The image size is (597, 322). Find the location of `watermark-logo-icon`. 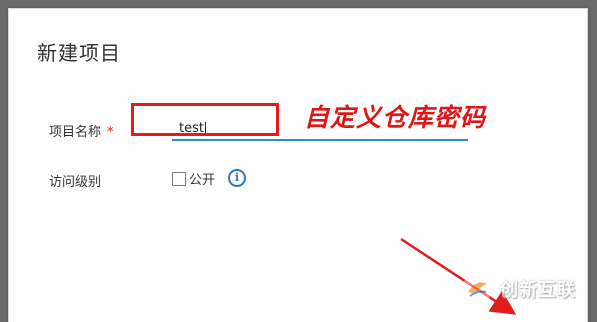

watermark-logo-icon is located at coordinates (477, 289).